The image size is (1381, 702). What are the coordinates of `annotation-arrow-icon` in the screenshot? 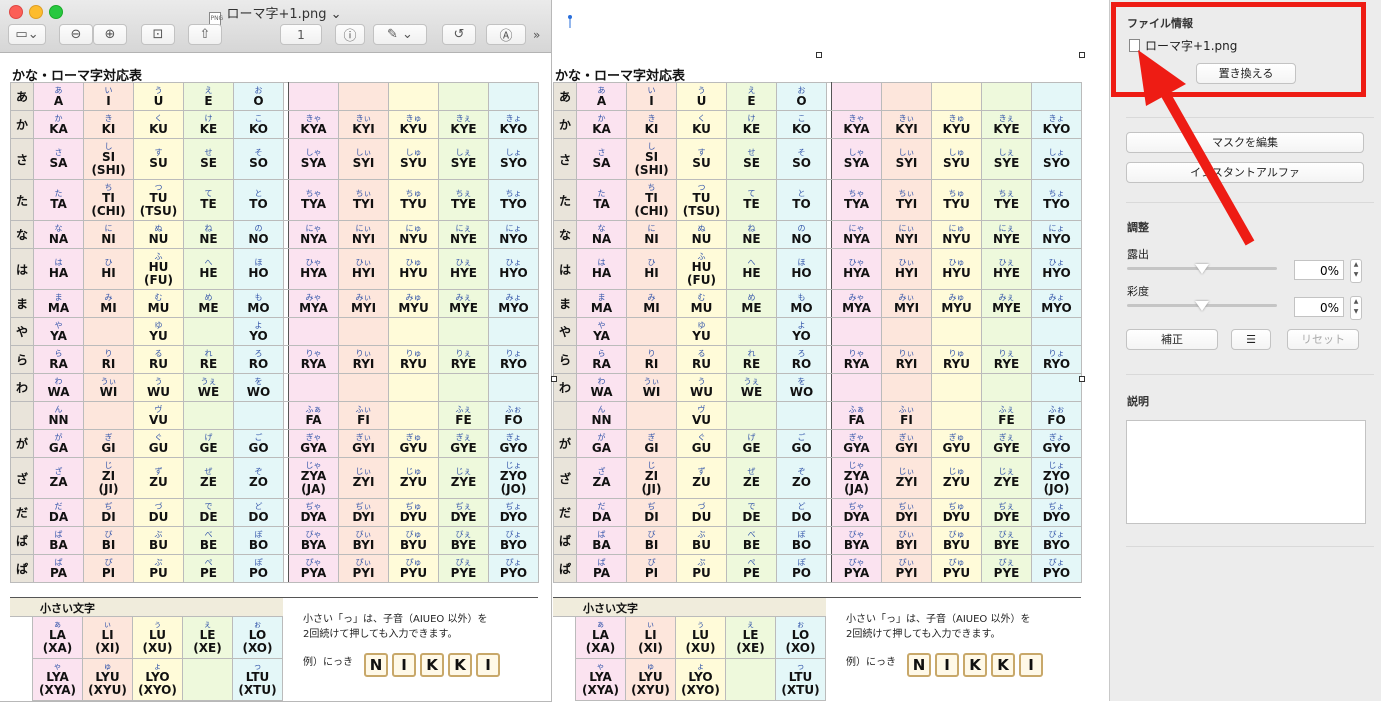 It's located at (1196, 148).